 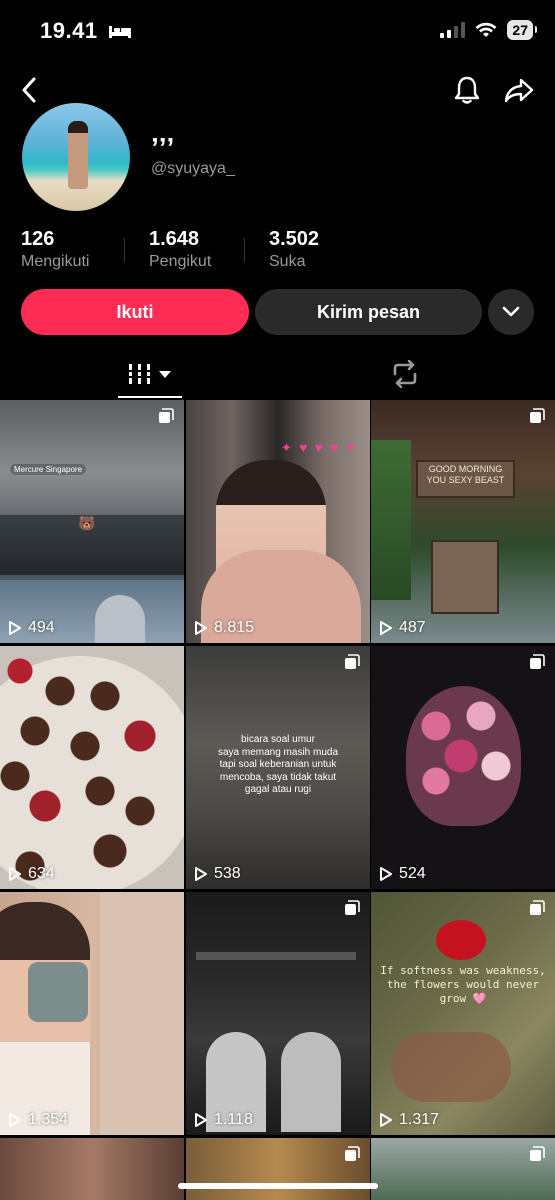 What do you see at coordinates (320, 447) in the screenshot?
I see `heart-filter: ✦ ♥ ♥ ♥ ✦` at bounding box center [320, 447].